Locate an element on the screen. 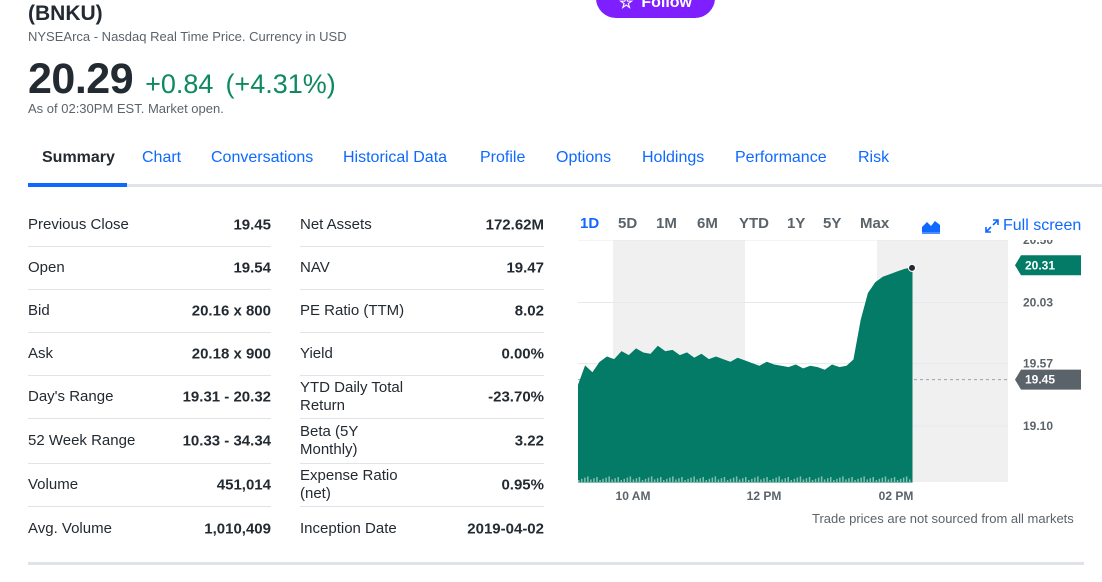  range-5d-button: 5D is located at coordinates (627, 223).